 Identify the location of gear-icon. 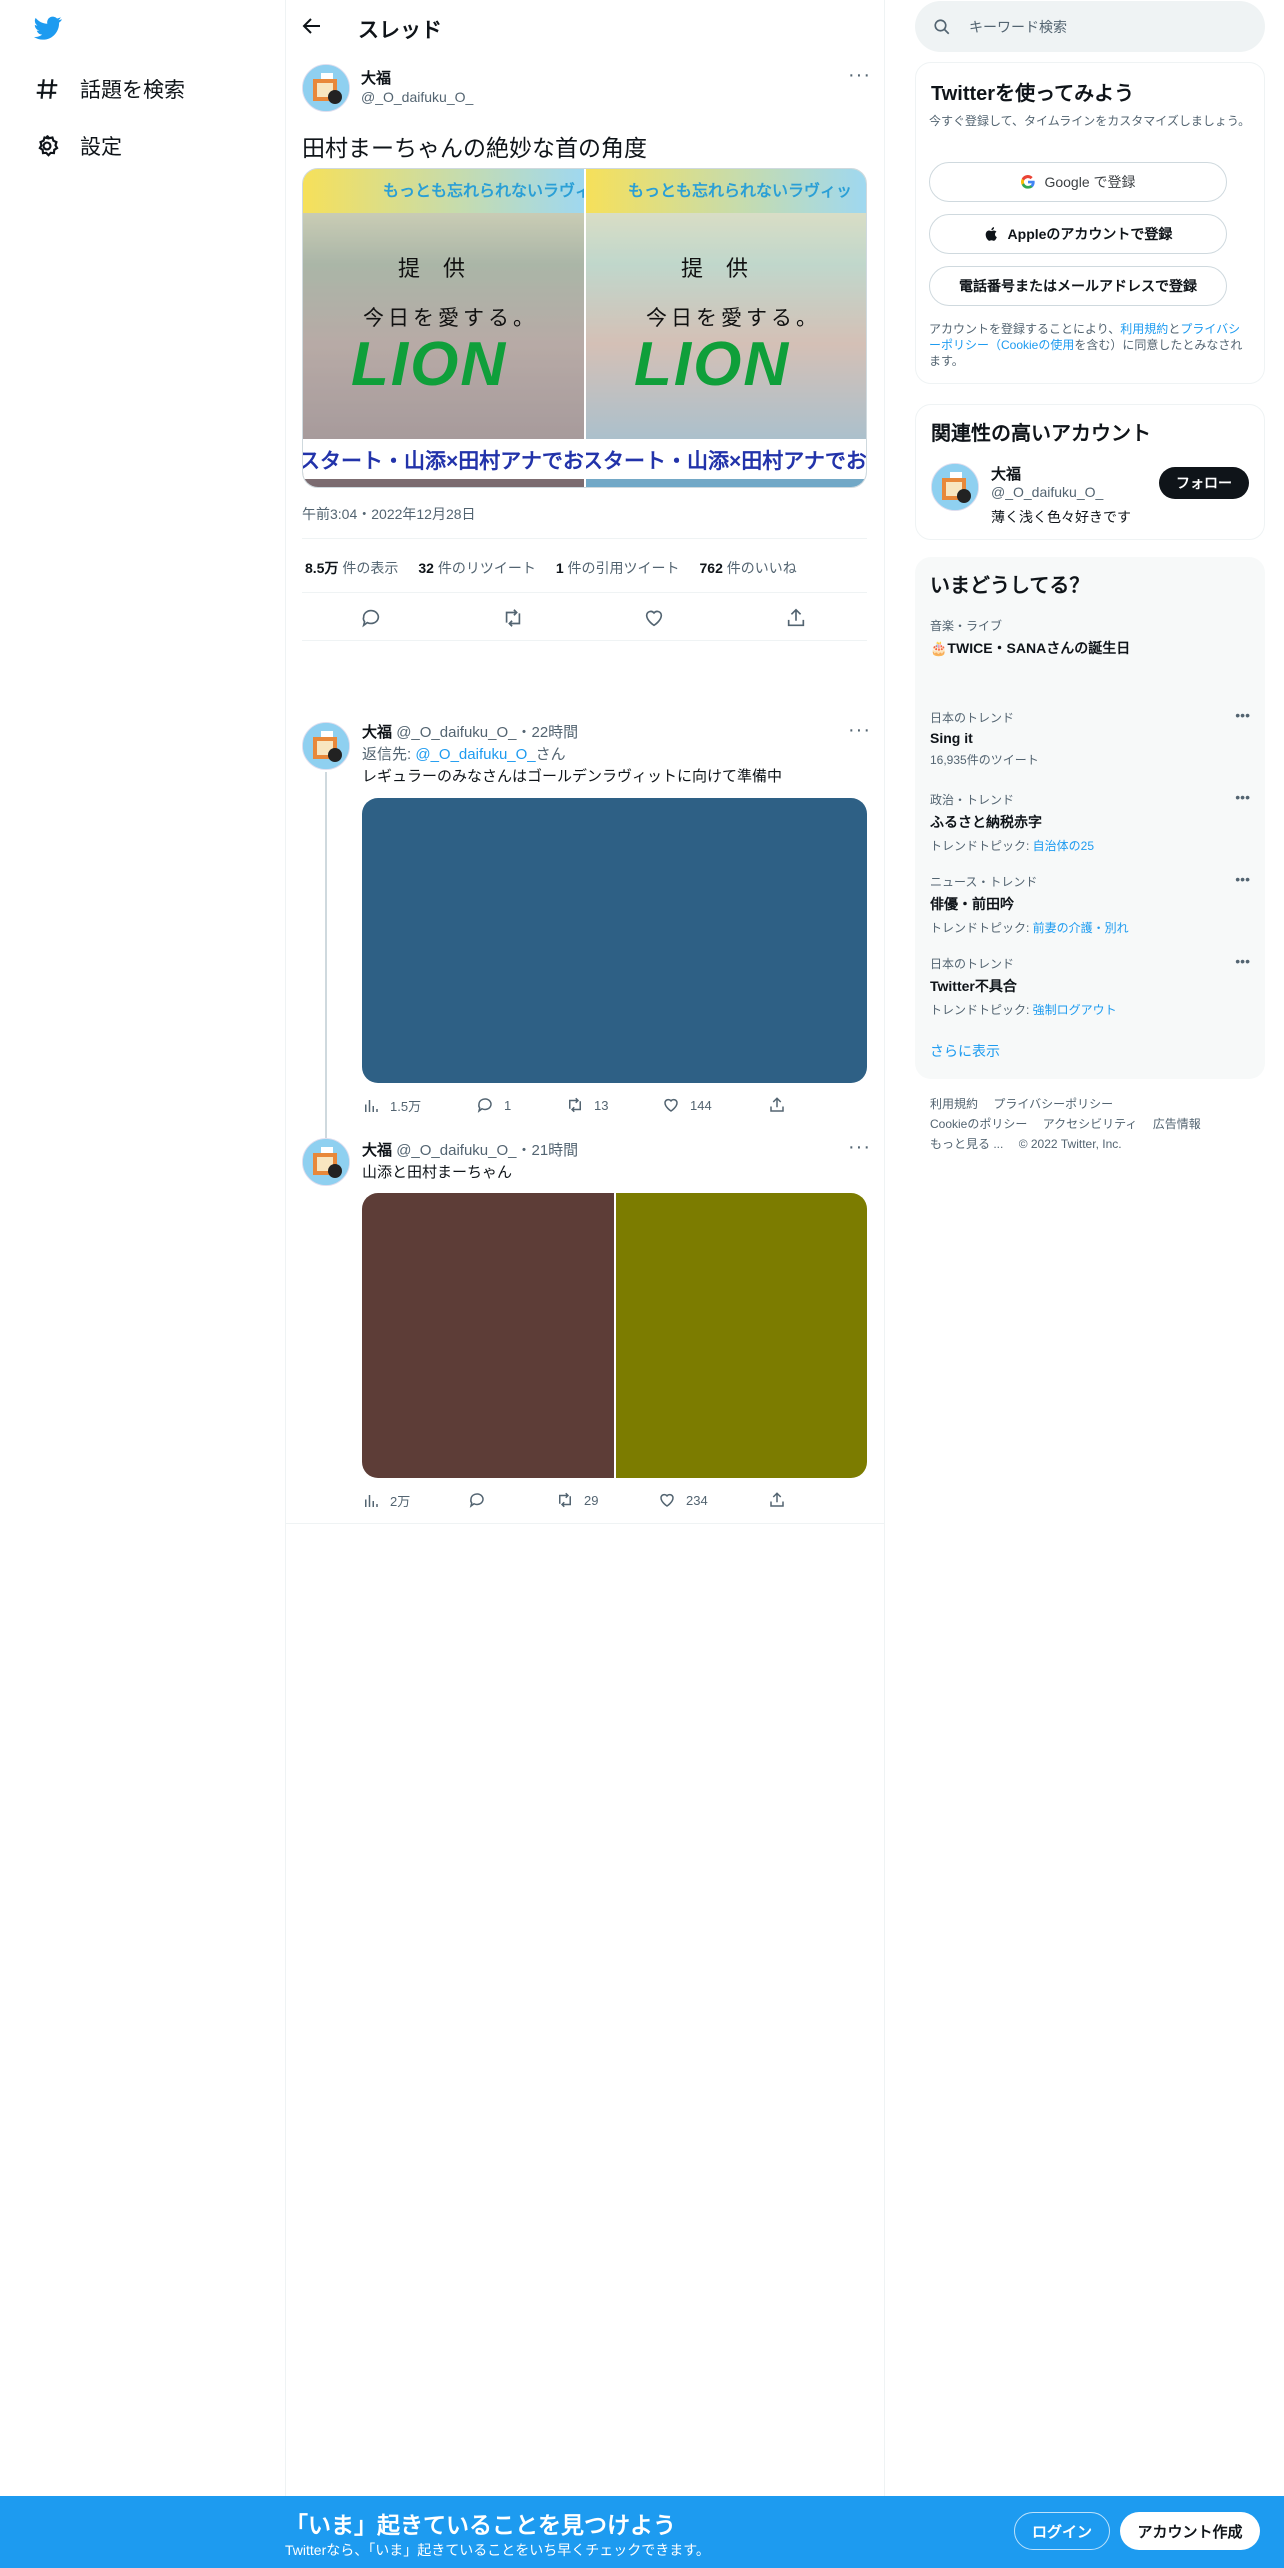
(47, 146).